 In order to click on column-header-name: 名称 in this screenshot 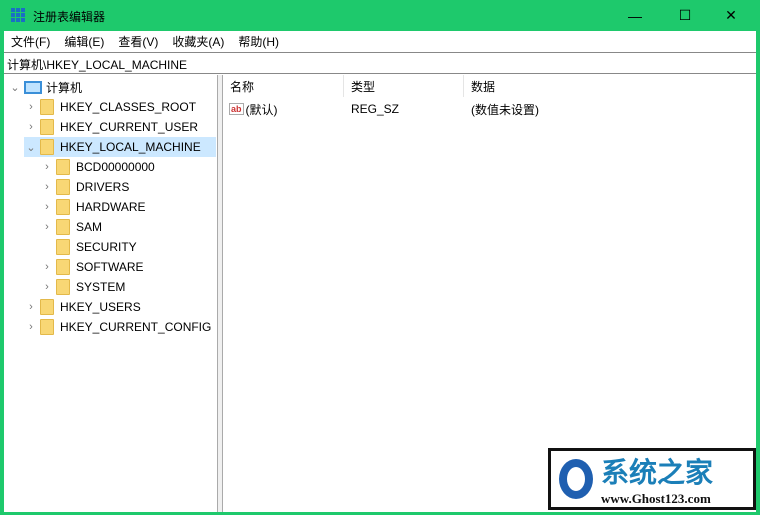, I will do `click(283, 86)`.